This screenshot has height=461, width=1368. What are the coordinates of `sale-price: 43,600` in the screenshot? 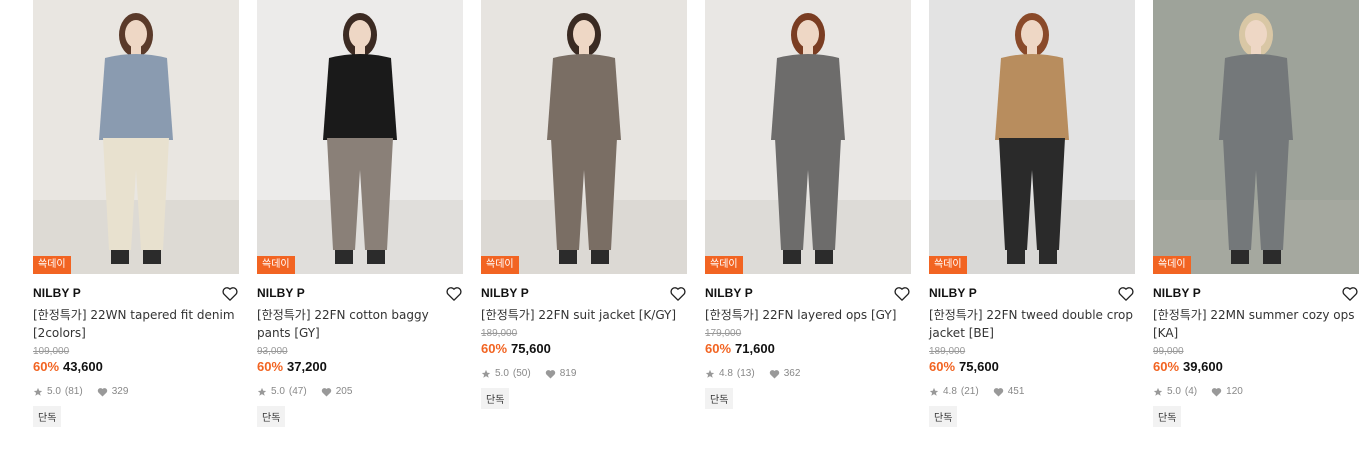 It's located at (83, 366).